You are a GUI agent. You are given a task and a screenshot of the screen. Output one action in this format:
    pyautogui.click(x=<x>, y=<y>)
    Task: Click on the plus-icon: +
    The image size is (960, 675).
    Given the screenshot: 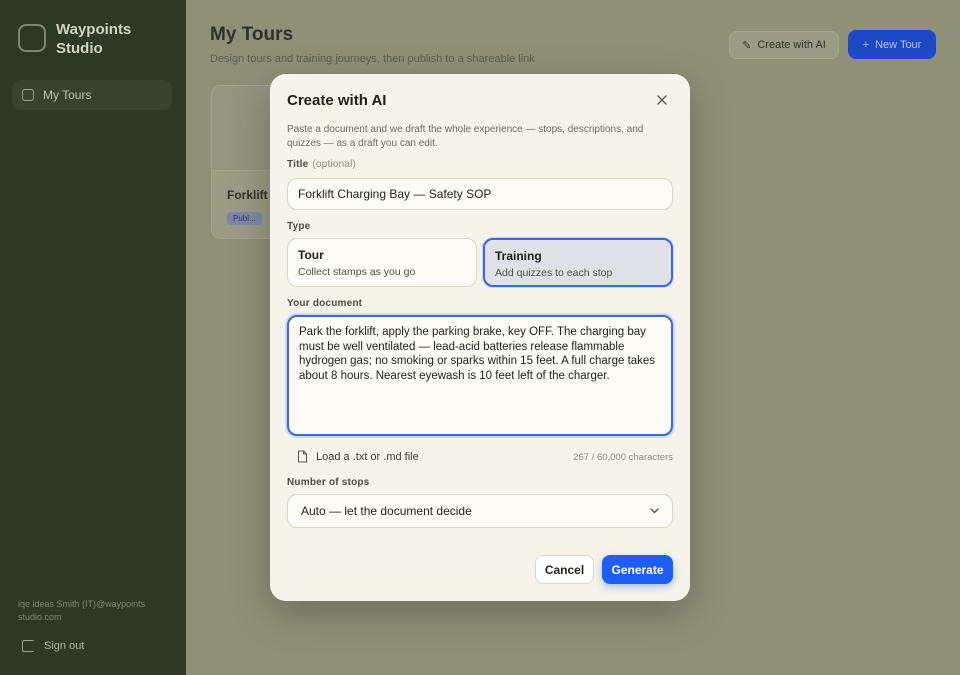 What is the action you would take?
    pyautogui.click(x=866, y=44)
    